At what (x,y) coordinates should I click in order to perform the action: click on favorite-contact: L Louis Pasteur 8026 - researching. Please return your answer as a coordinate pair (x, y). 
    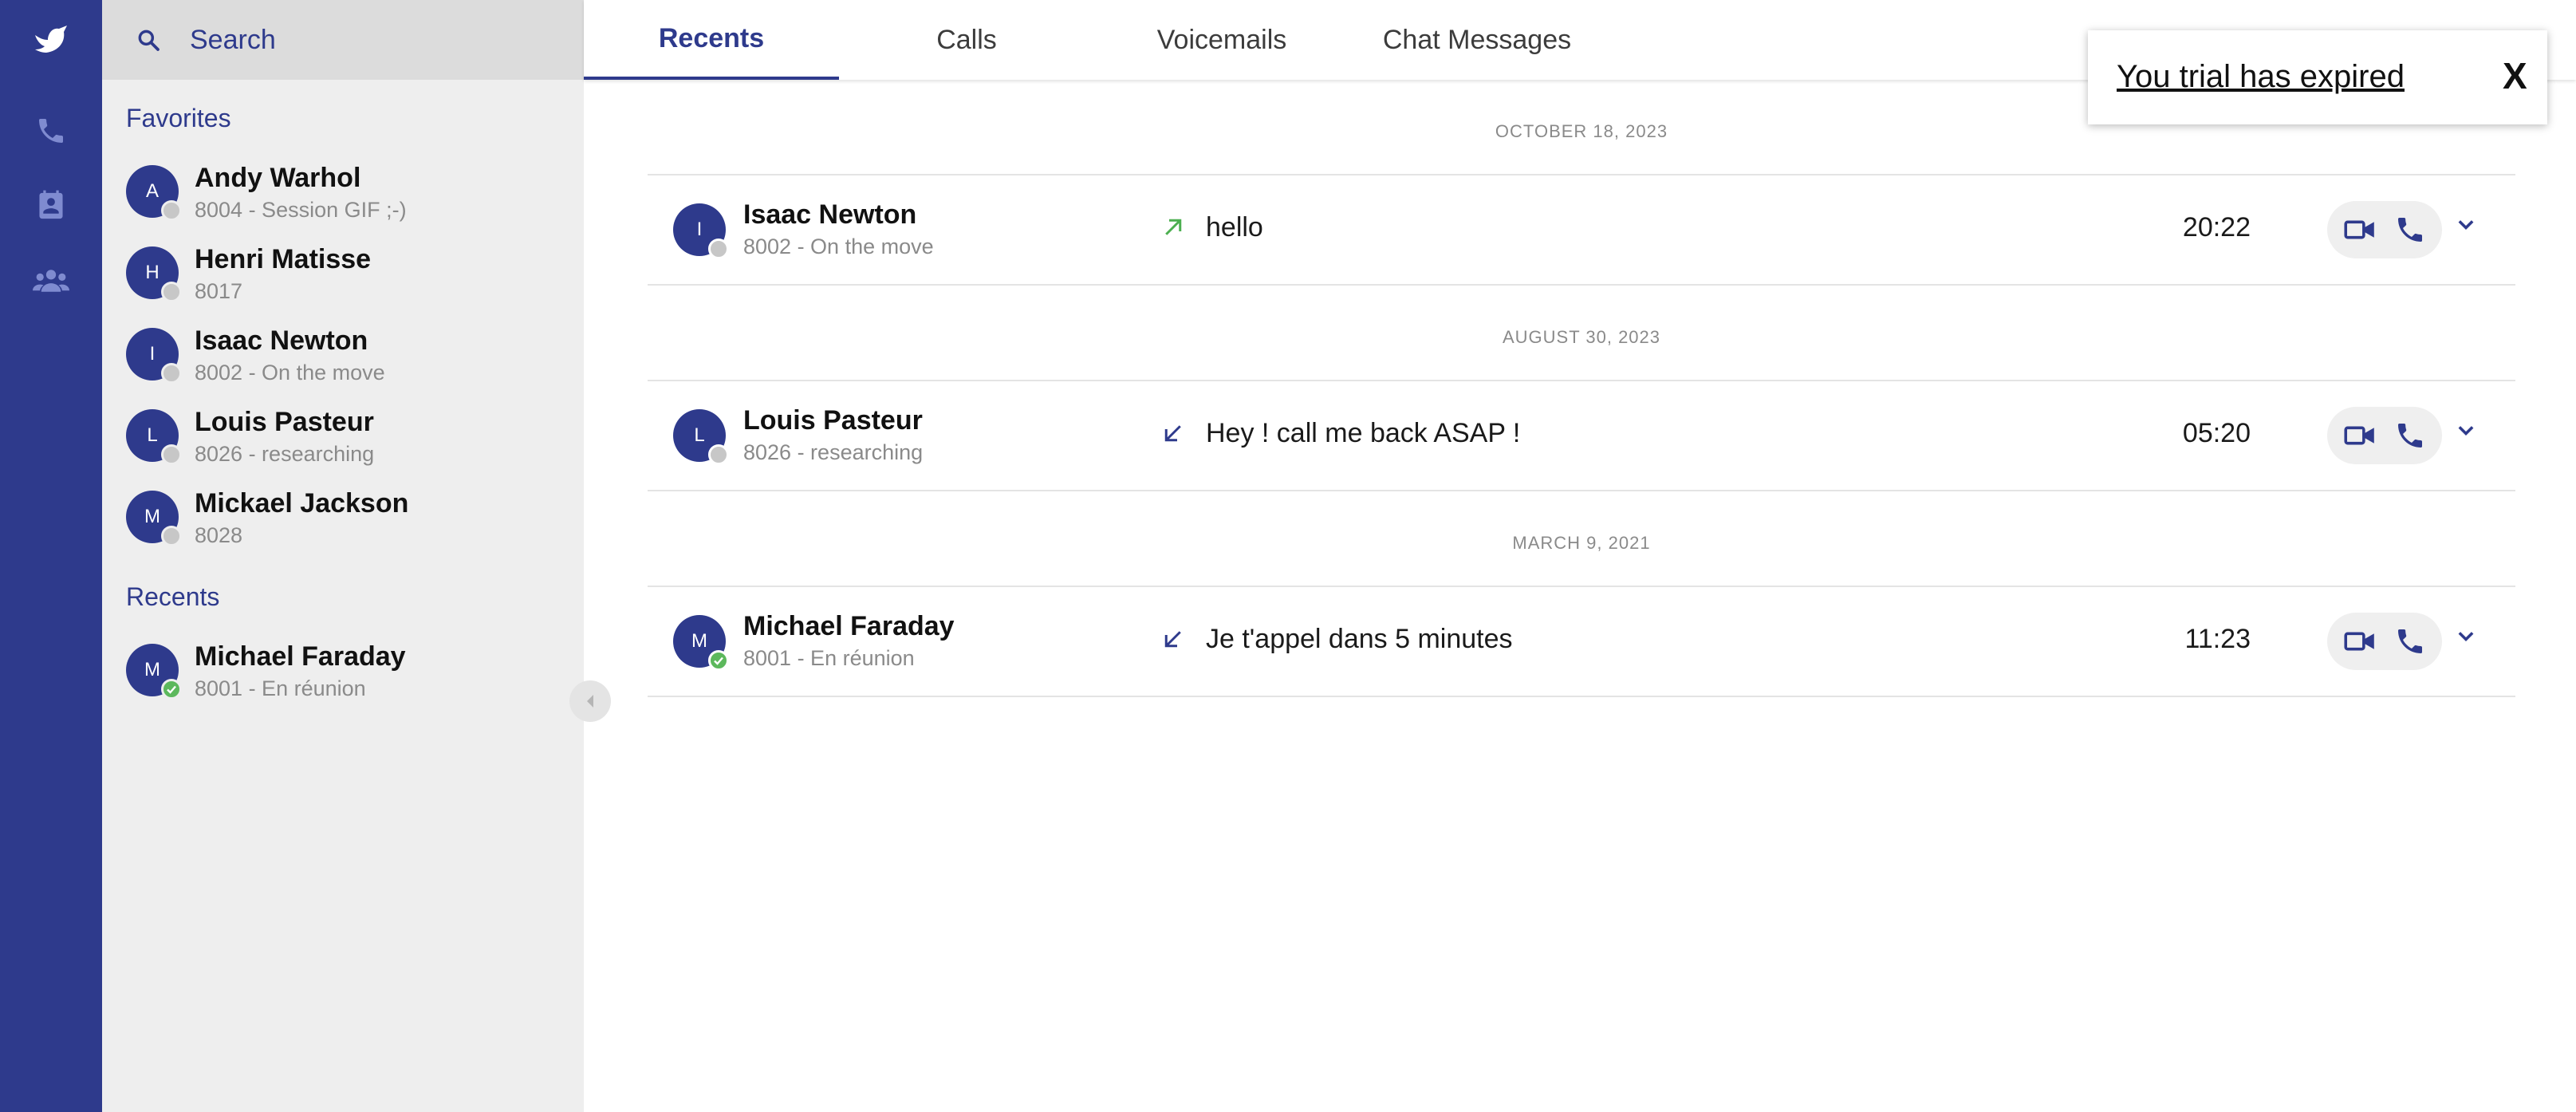
    Looking at the image, I should click on (343, 436).